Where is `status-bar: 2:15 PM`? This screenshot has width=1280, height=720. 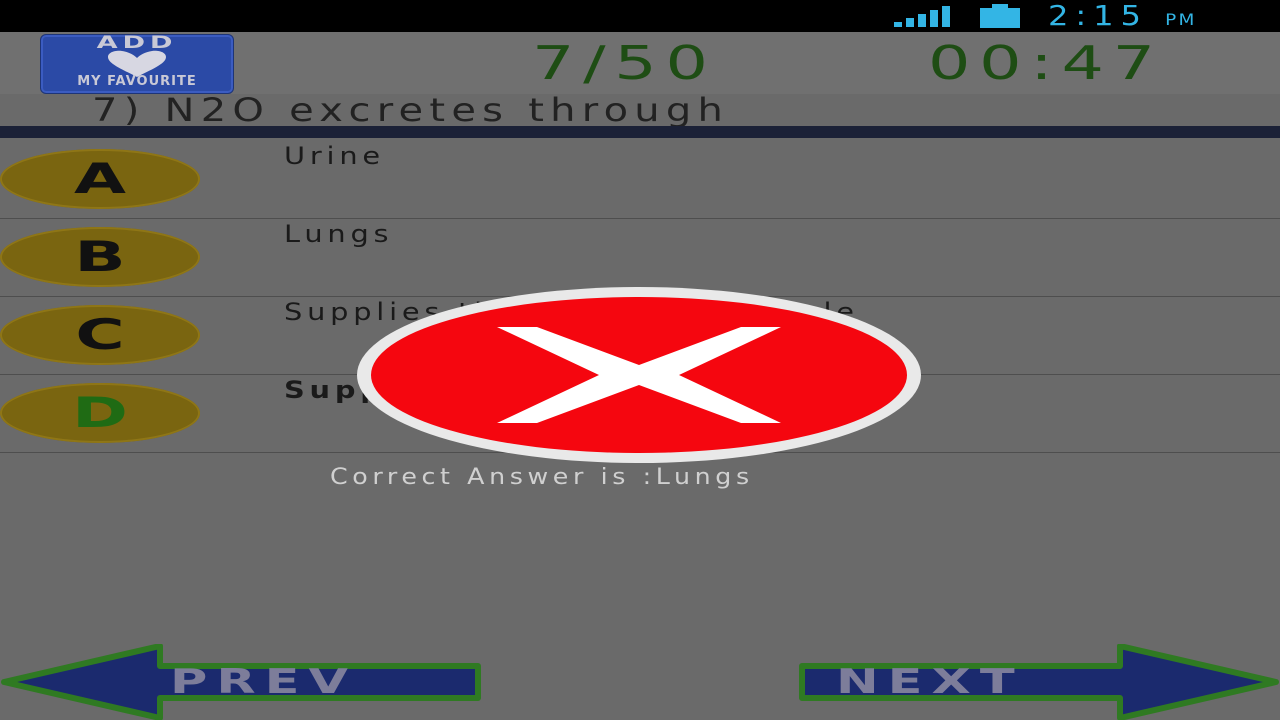 status-bar: 2:15 PM is located at coordinates (640, 16).